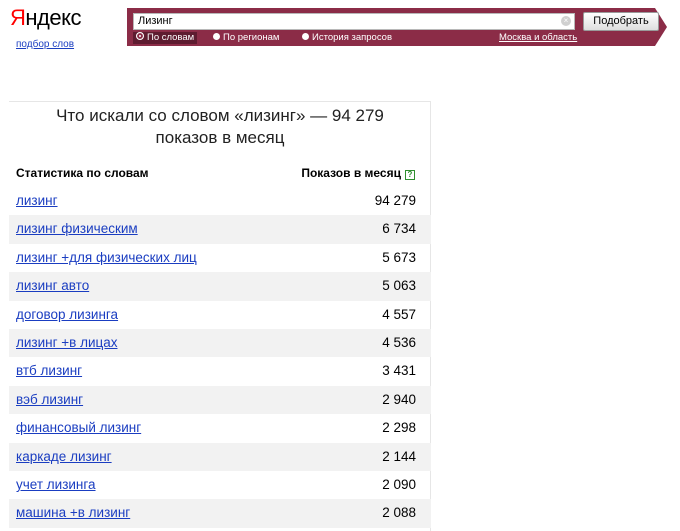  What do you see at coordinates (220, 258) in the screenshot?
I see `table-row: лизинг +для физических лиц 5 673` at bounding box center [220, 258].